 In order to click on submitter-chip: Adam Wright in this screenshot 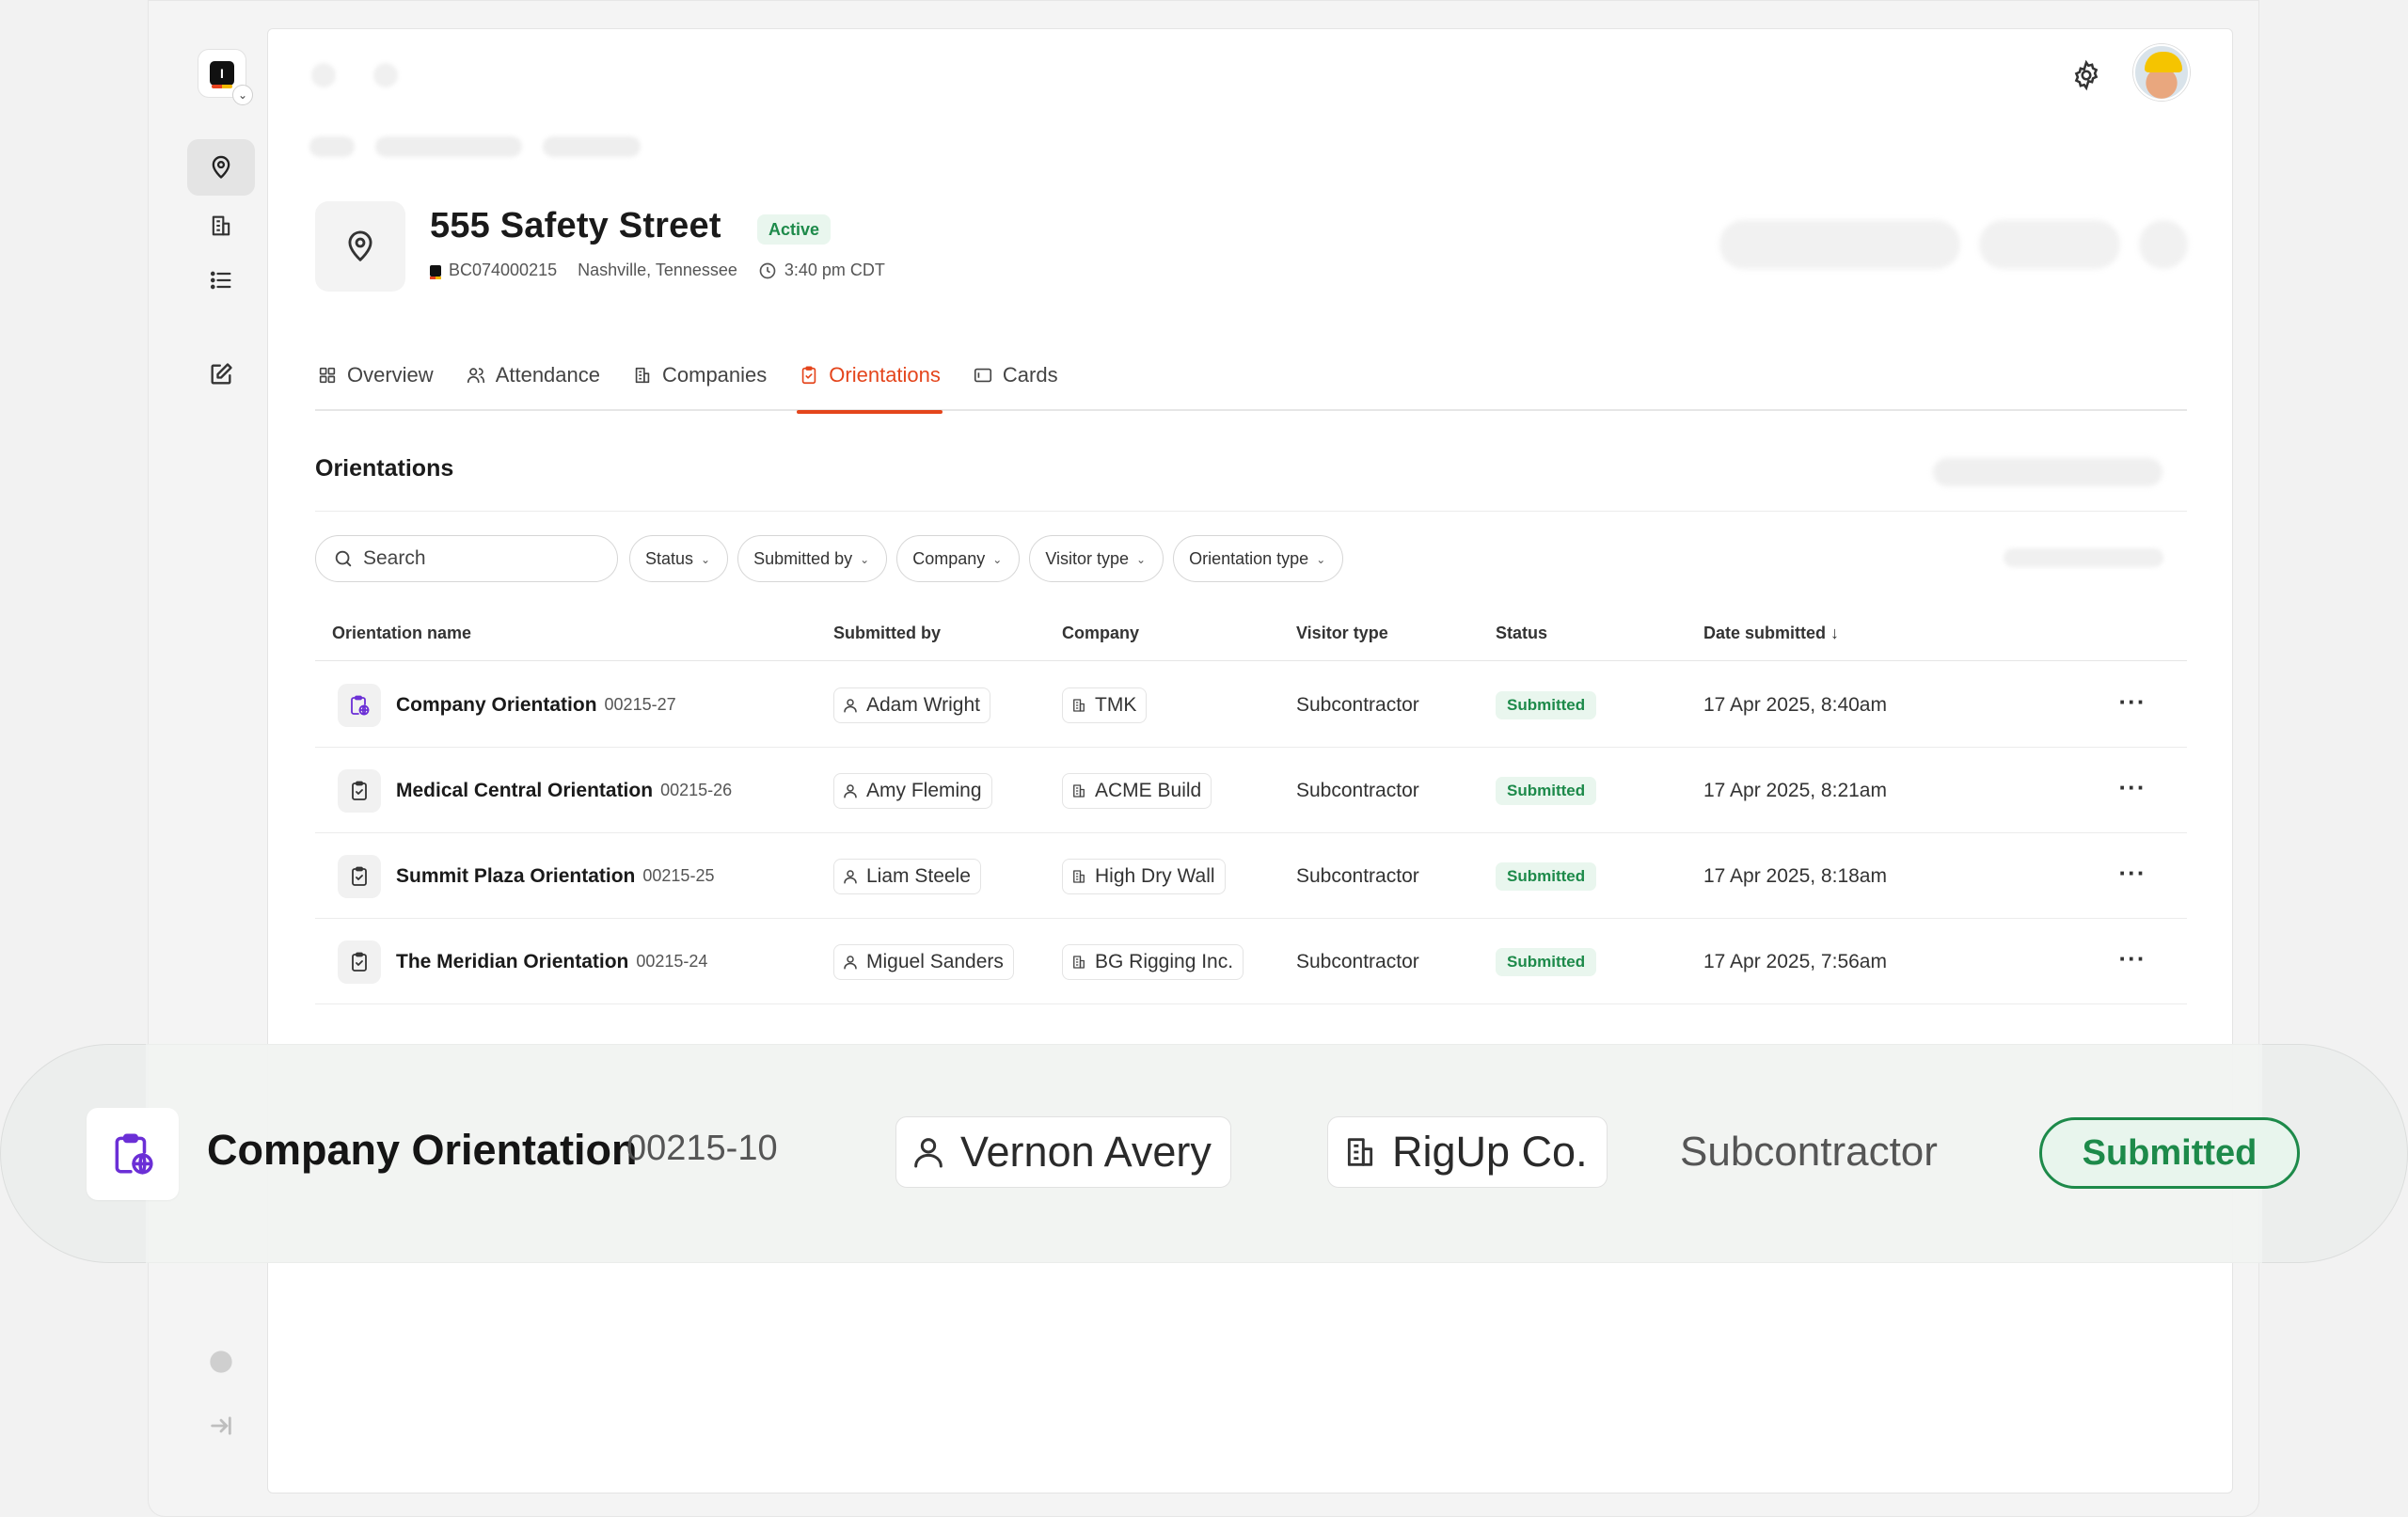, I will do `click(912, 705)`.